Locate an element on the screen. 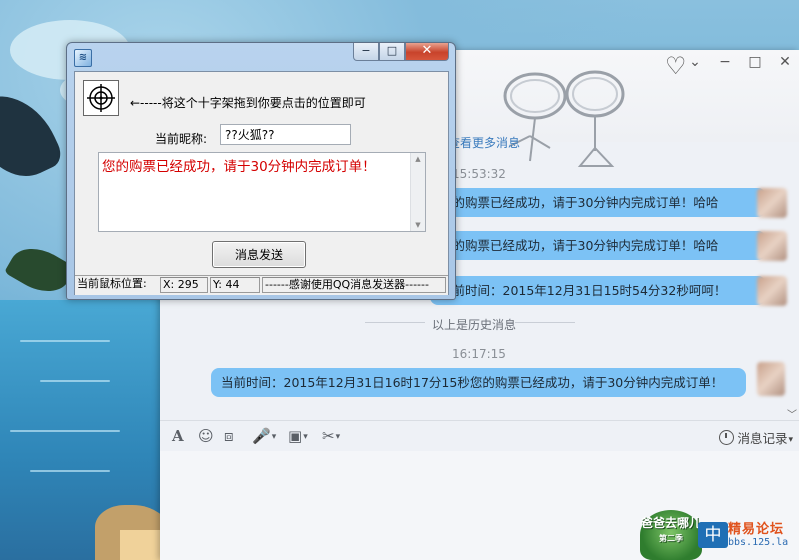 This screenshot has width=799, height=560. dialog-window-controls: − □ ✕ is located at coordinates (401, 52).